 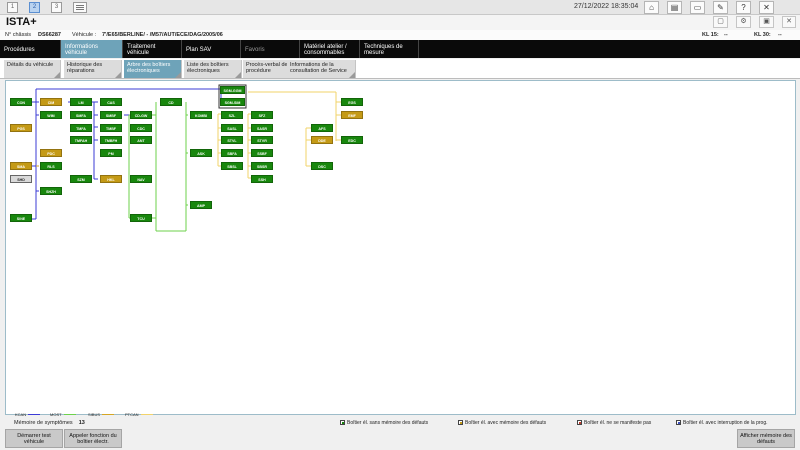 I want to click on ecu-szm: SZM, so click(x=81, y=179).